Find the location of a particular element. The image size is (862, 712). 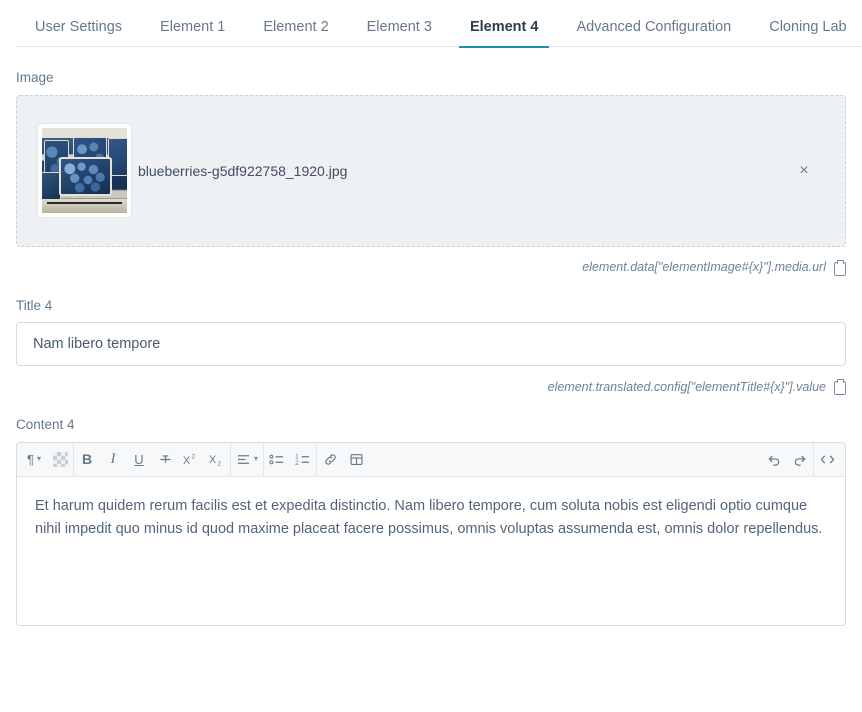

numbered-list-button: 1 2 is located at coordinates (303, 459).